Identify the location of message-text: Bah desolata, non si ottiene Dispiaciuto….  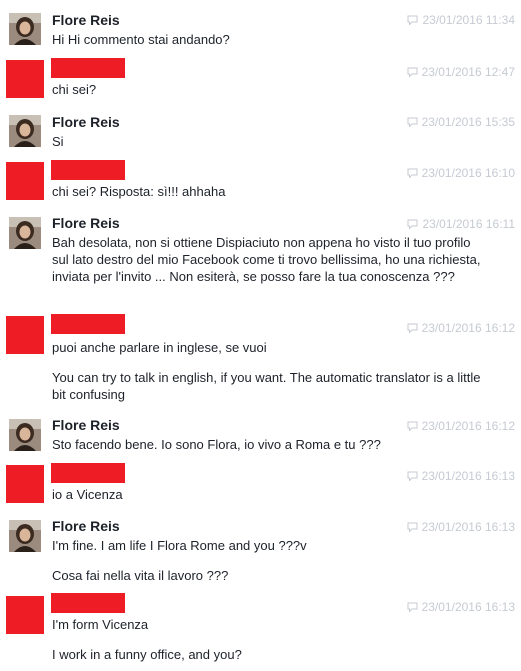
(266, 259).